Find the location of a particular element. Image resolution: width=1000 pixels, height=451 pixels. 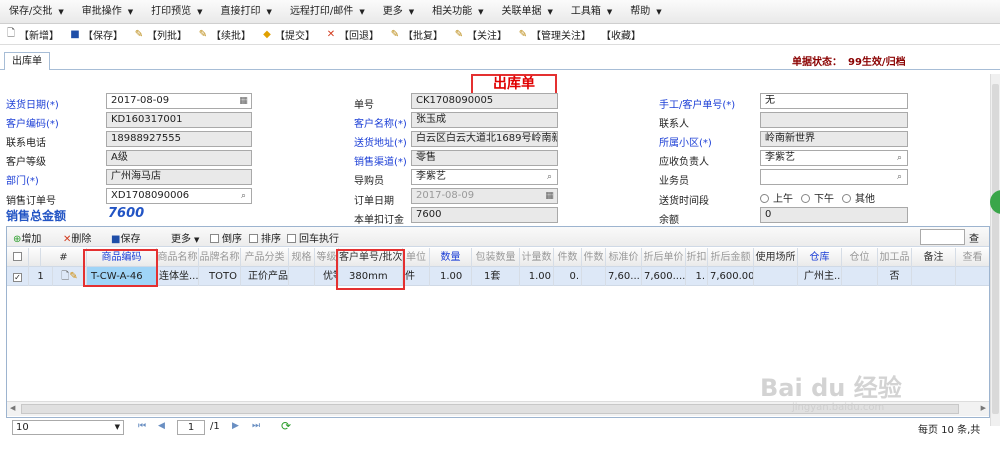

level-field: A级 is located at coordinates (179, 158).